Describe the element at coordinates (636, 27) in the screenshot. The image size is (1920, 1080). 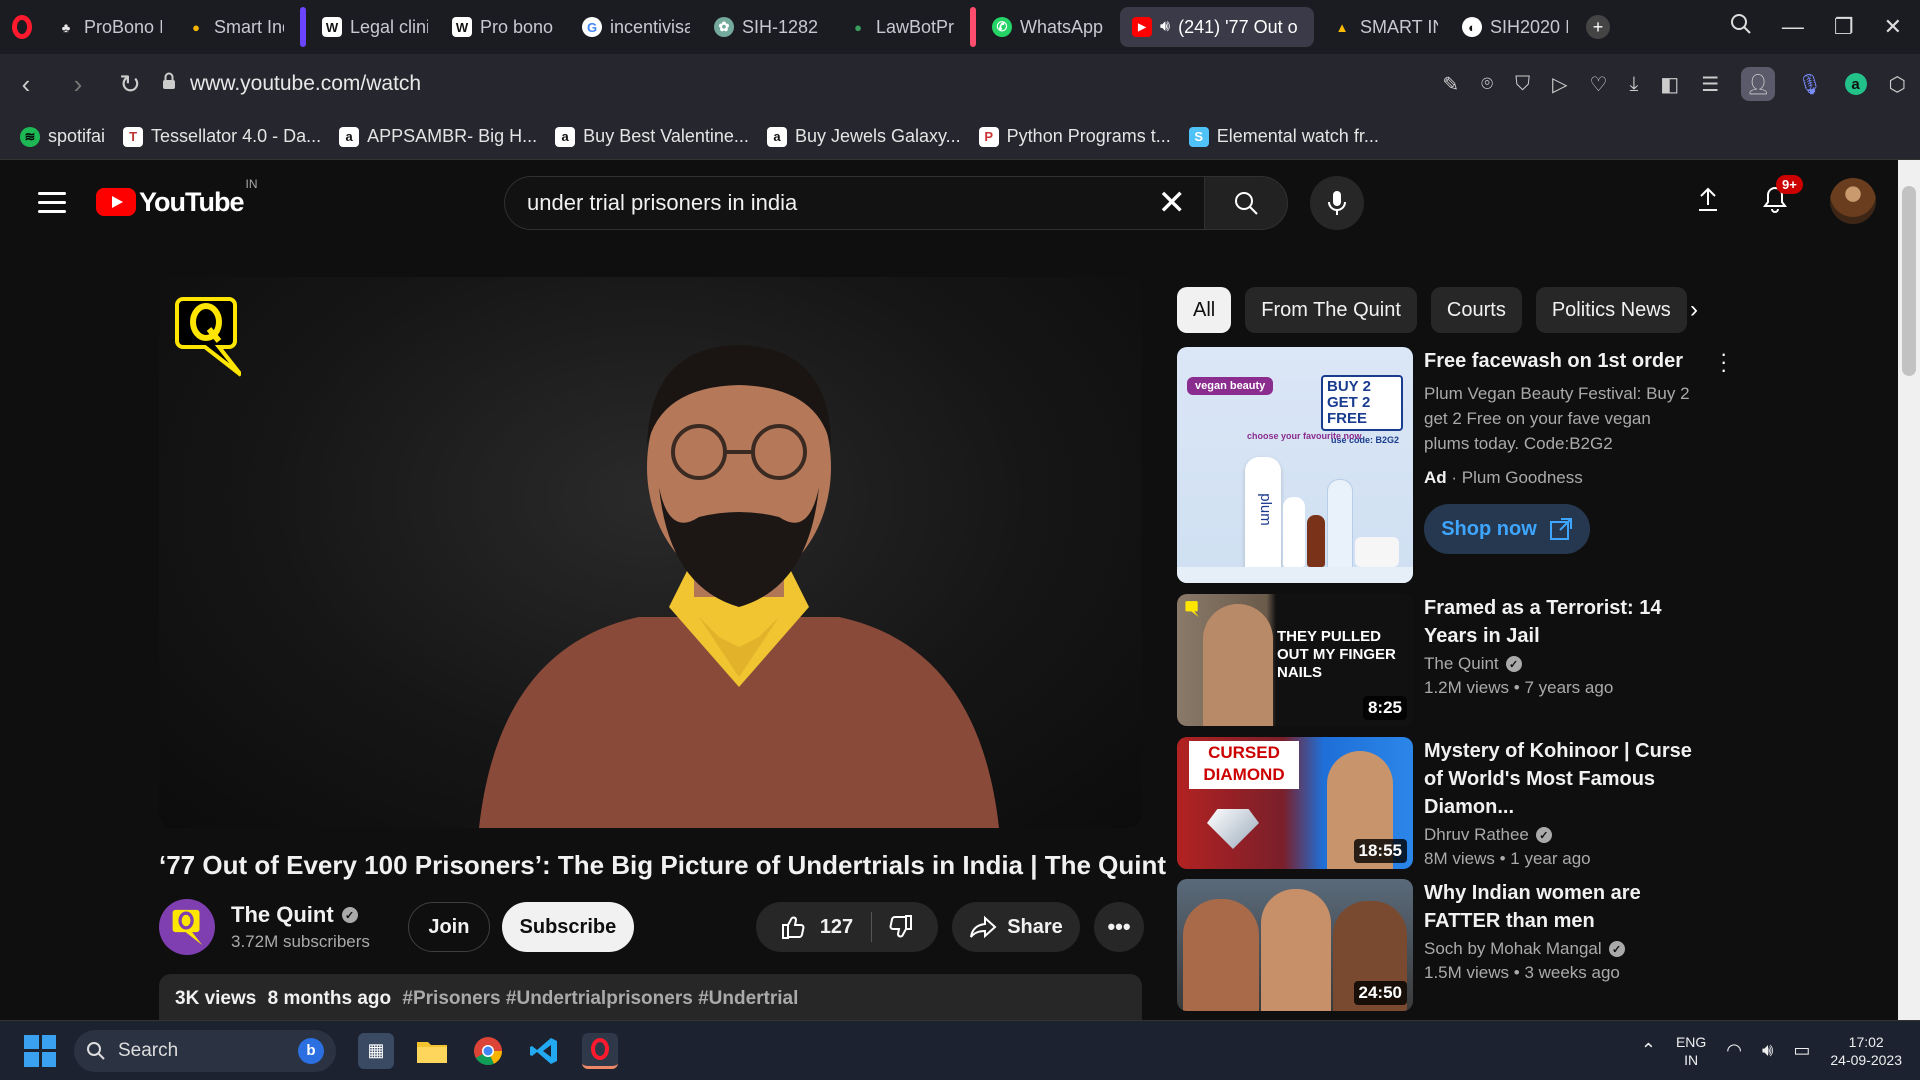
I see `tab-incentivisation: G incentivisa` at that location.